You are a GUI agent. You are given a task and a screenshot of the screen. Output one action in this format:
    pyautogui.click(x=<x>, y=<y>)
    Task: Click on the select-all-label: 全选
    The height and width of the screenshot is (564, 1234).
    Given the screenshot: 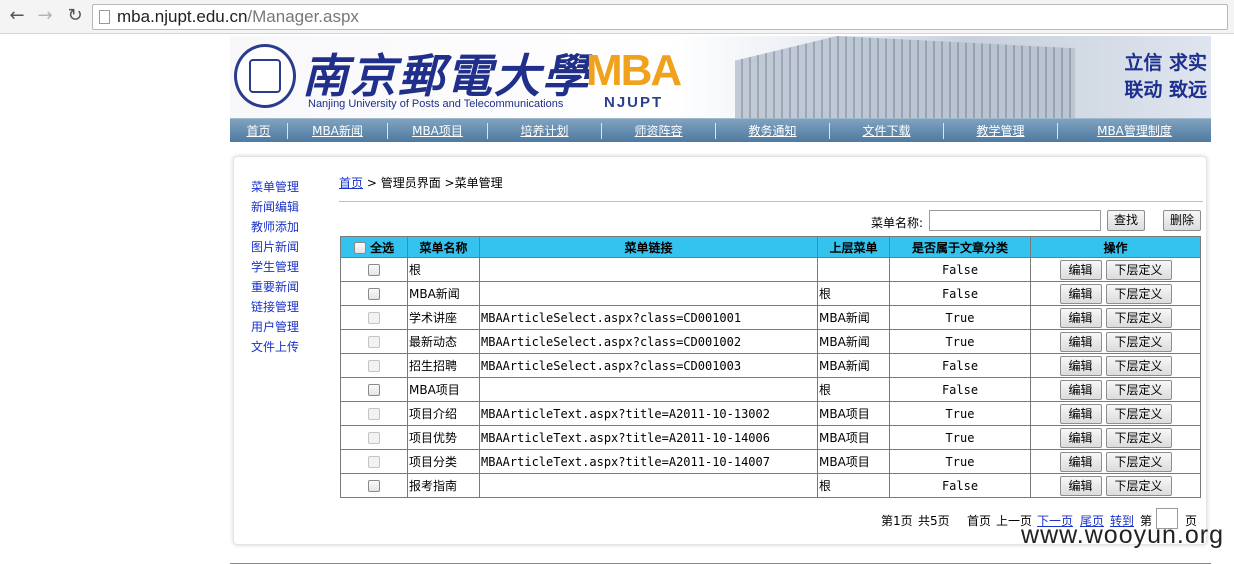 What is the action you would take?
    pyautogui.click(x=382, y=247)
    